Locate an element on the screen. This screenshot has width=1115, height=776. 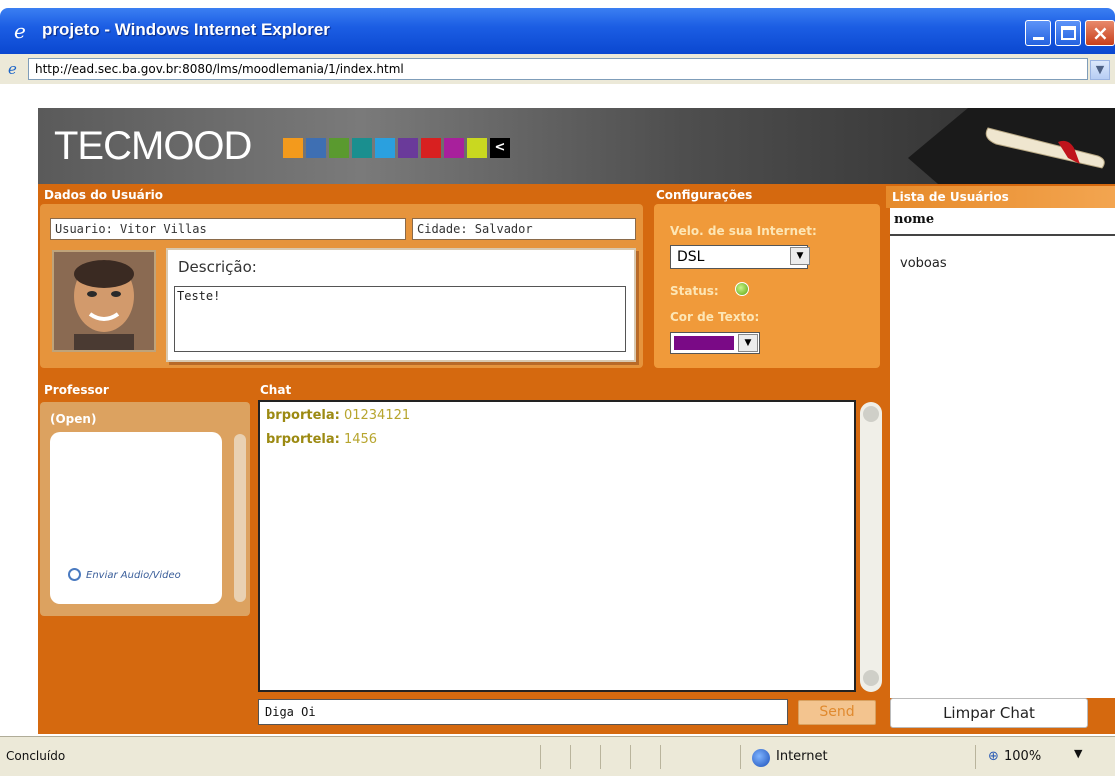
column-divider is located at coordinates (1002, 235).